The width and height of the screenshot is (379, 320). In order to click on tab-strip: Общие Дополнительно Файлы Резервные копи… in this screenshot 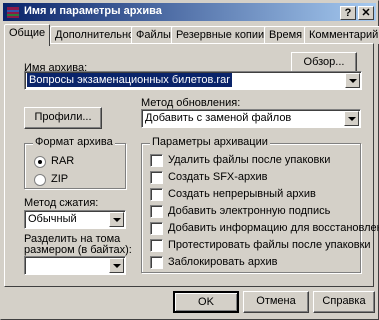, I will do `click(191, 35)`.